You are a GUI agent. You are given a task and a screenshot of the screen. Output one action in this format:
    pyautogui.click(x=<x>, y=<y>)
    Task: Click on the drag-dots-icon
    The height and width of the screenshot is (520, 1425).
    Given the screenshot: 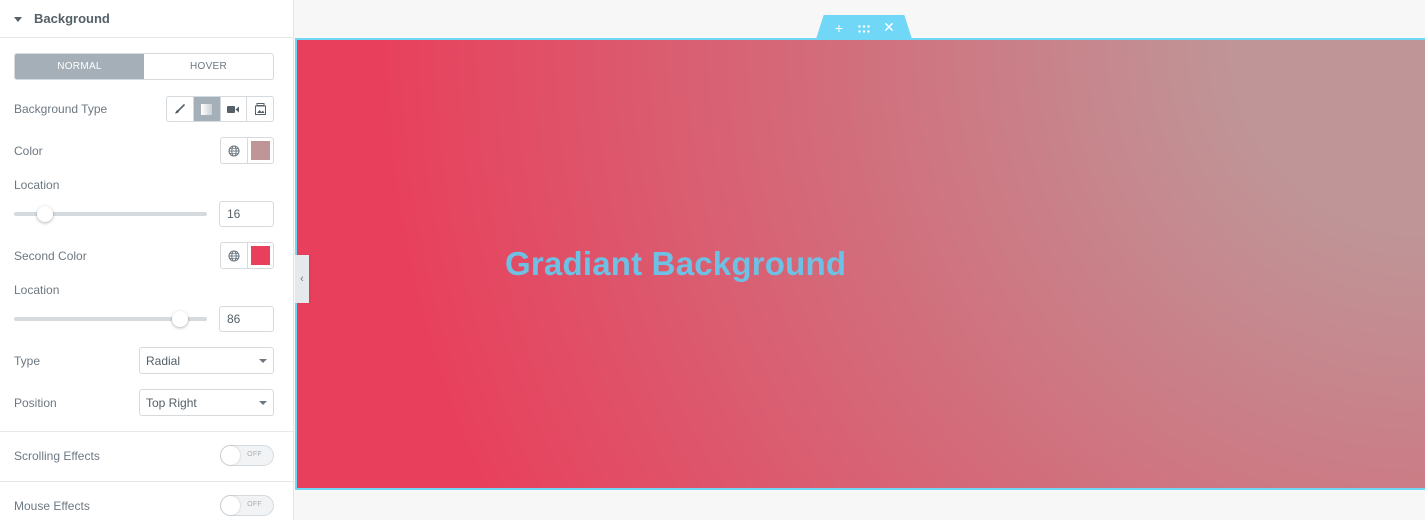 What is the action you would take?
    pyautogui.click(x=864, y=28)
    